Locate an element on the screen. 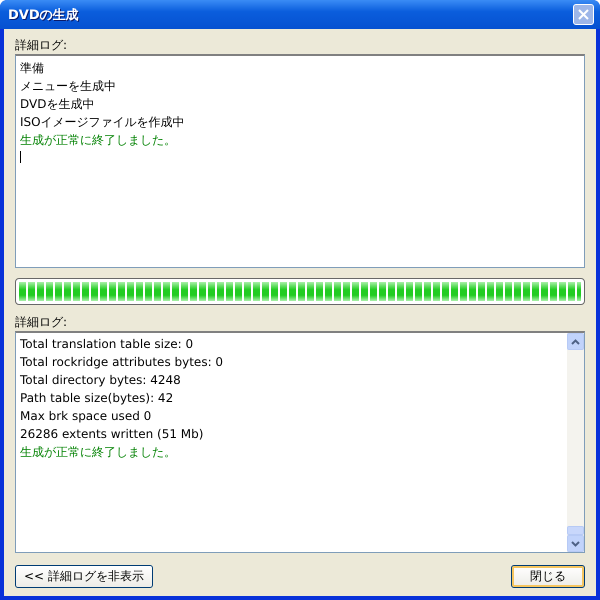 The image size is (600, 600). log-line: Total translation table size: 0 is located at coordinates (107, 344).